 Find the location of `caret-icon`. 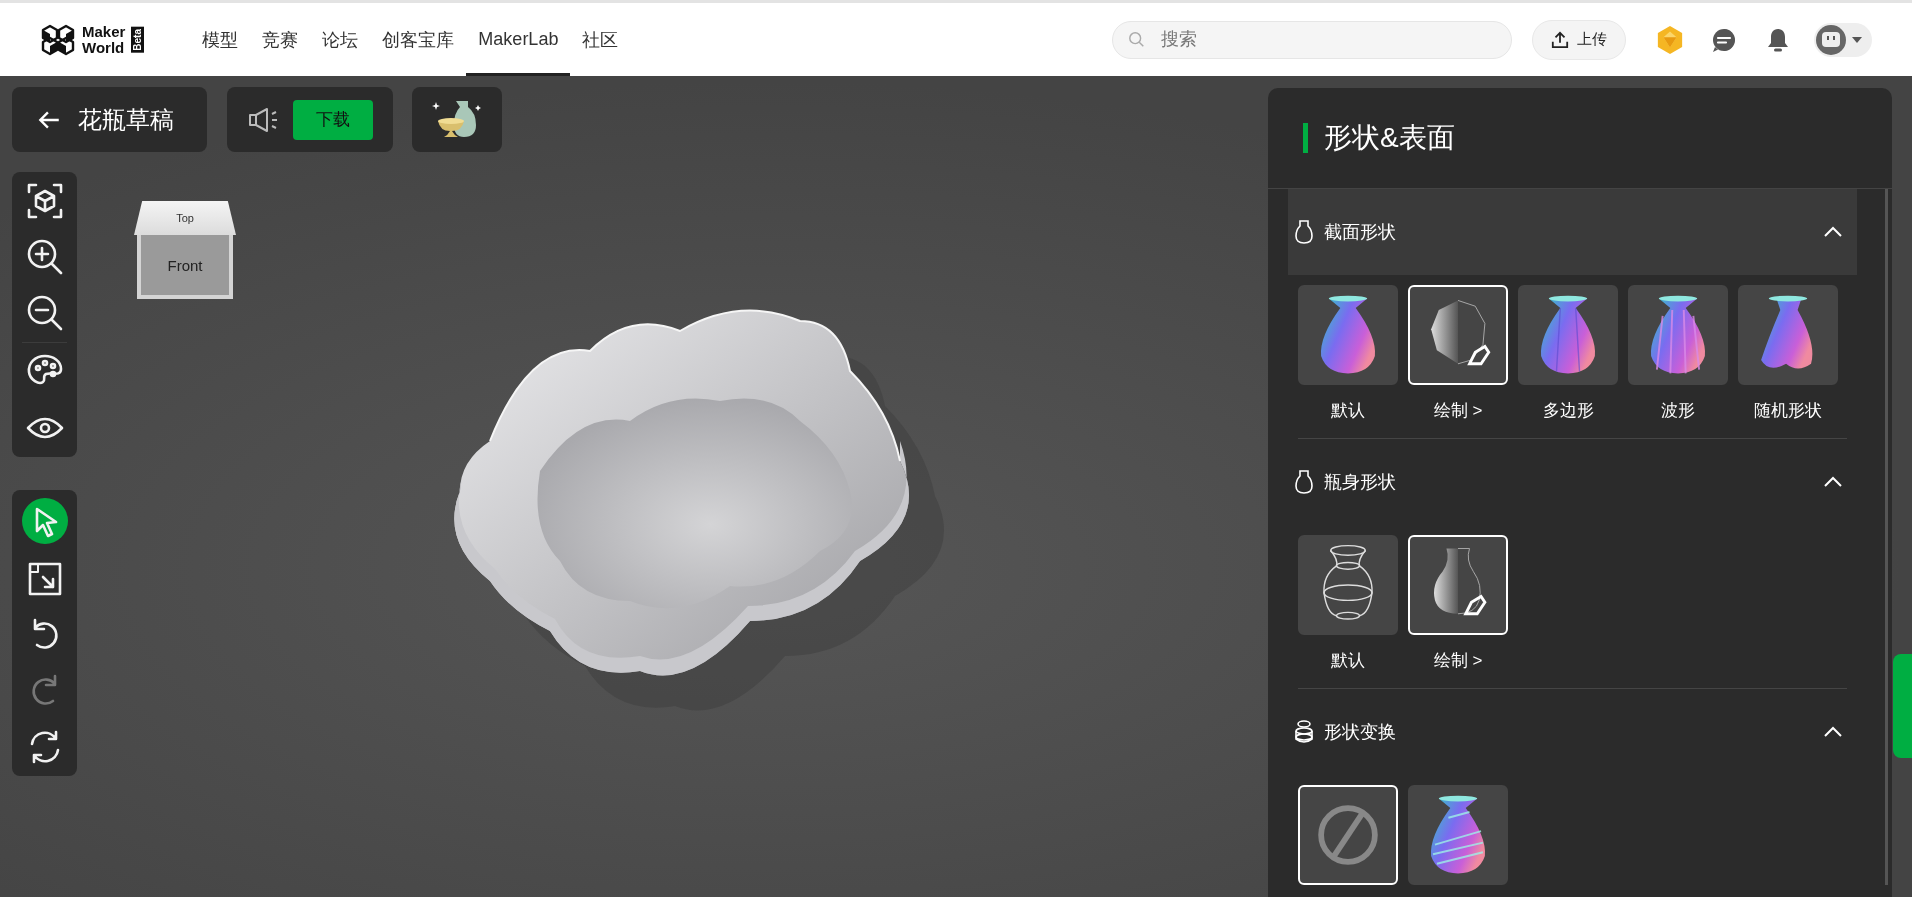

caret-icon is located at coordinates (1857, 39).